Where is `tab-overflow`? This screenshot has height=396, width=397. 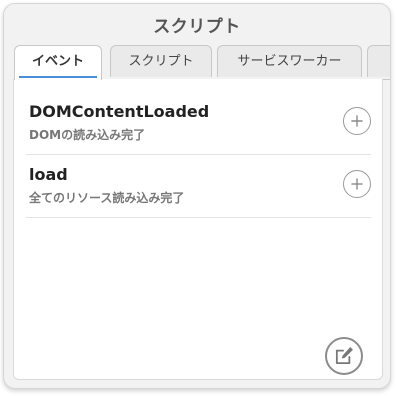 tab-overflow is located at coordinates (378, 61).